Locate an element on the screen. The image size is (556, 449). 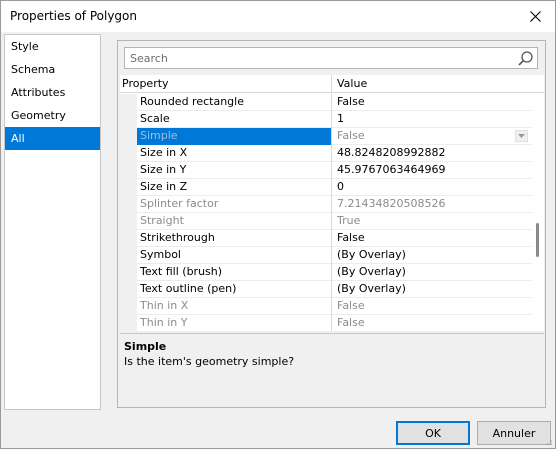
search-box is located at coordinates (331, 58).